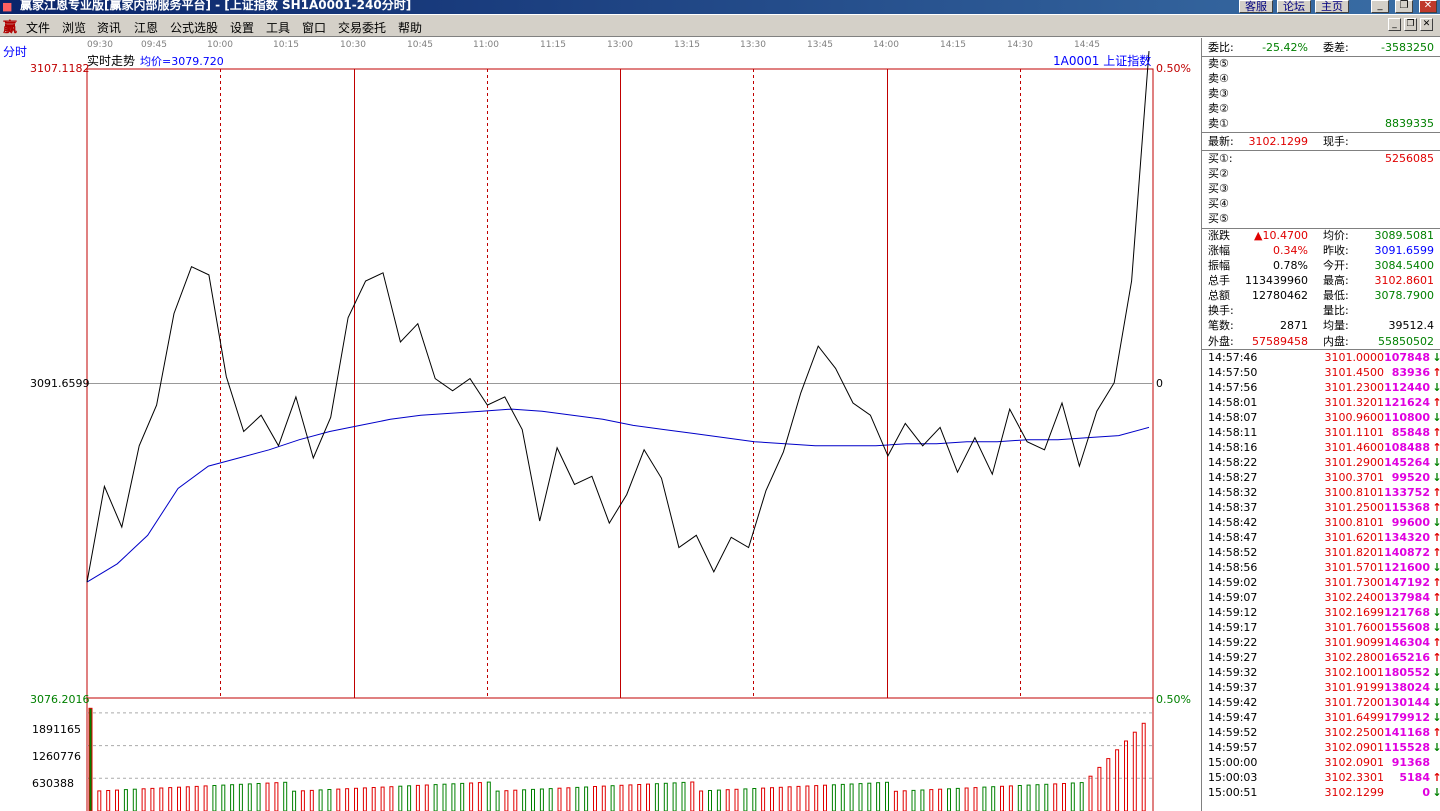  Describe the element at coordinates (1233, 672) in the screenshot. I see `tick-time: 14:59:32` at that location.